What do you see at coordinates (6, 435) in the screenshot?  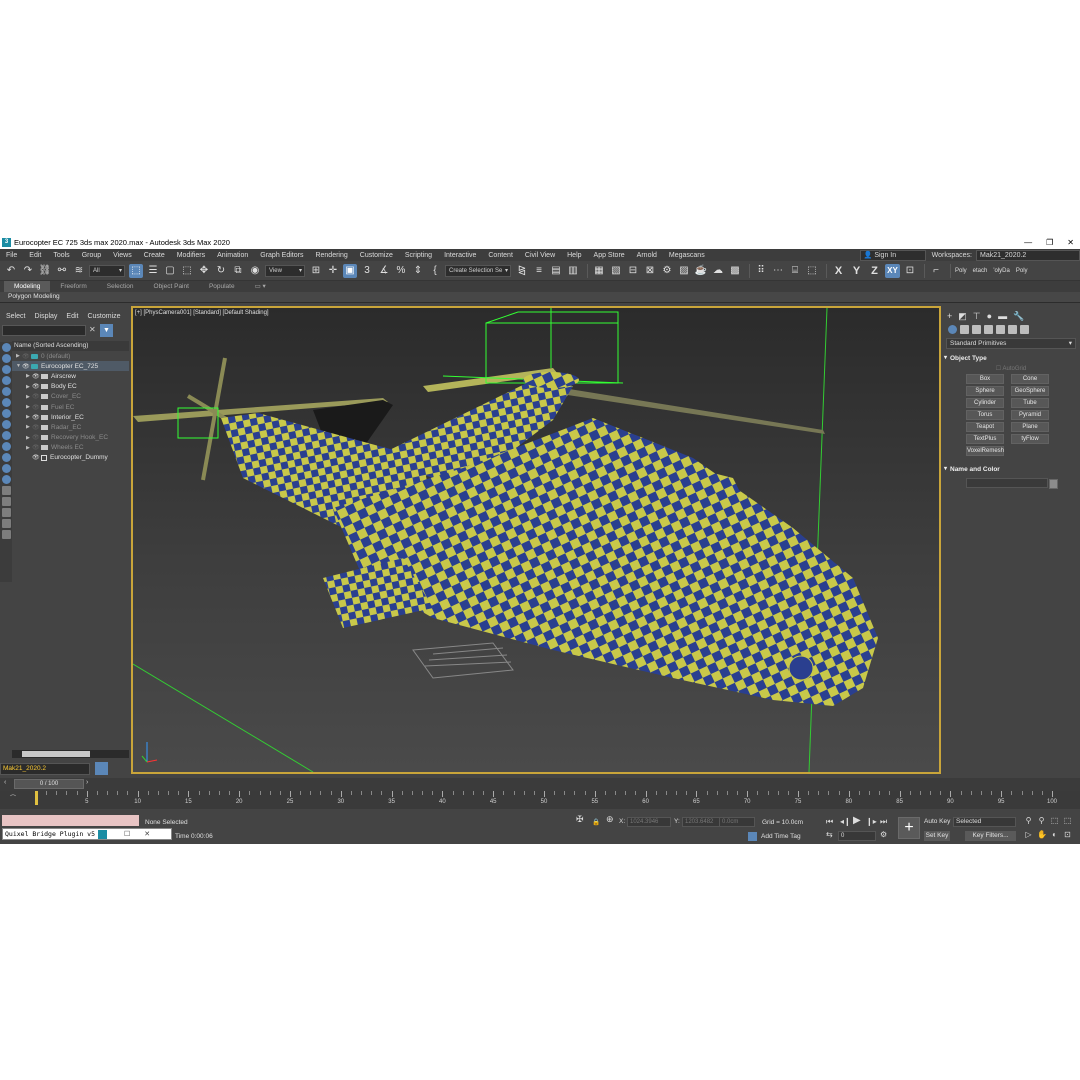 I see `display-bones-icon` at bounding box center [6, 435].